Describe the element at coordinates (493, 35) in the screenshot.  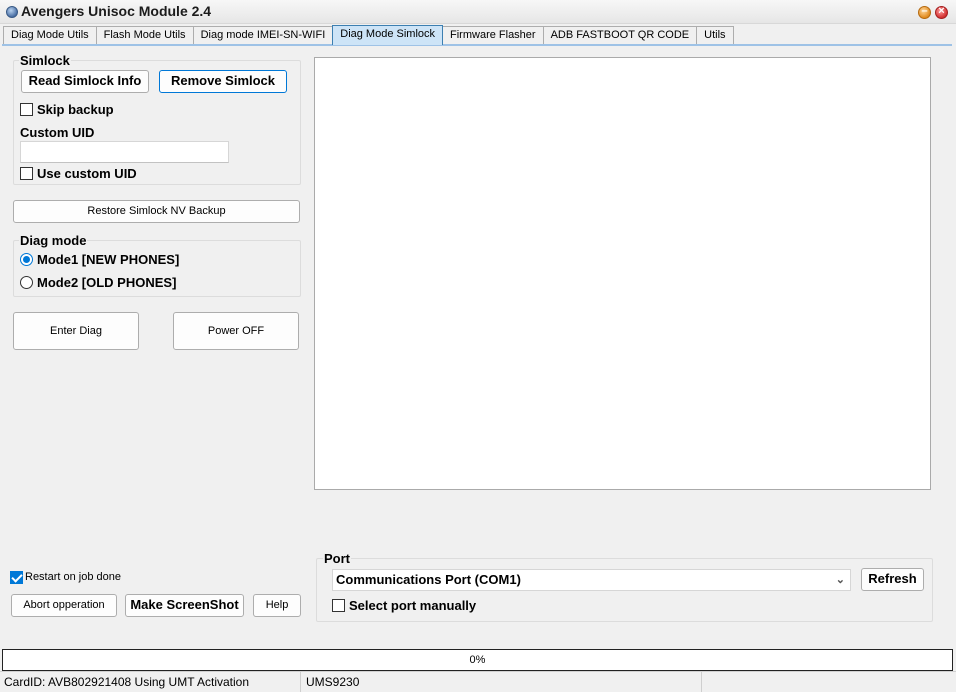
I see `tab-firmware-flasher: Firmware Flasher` at that location.